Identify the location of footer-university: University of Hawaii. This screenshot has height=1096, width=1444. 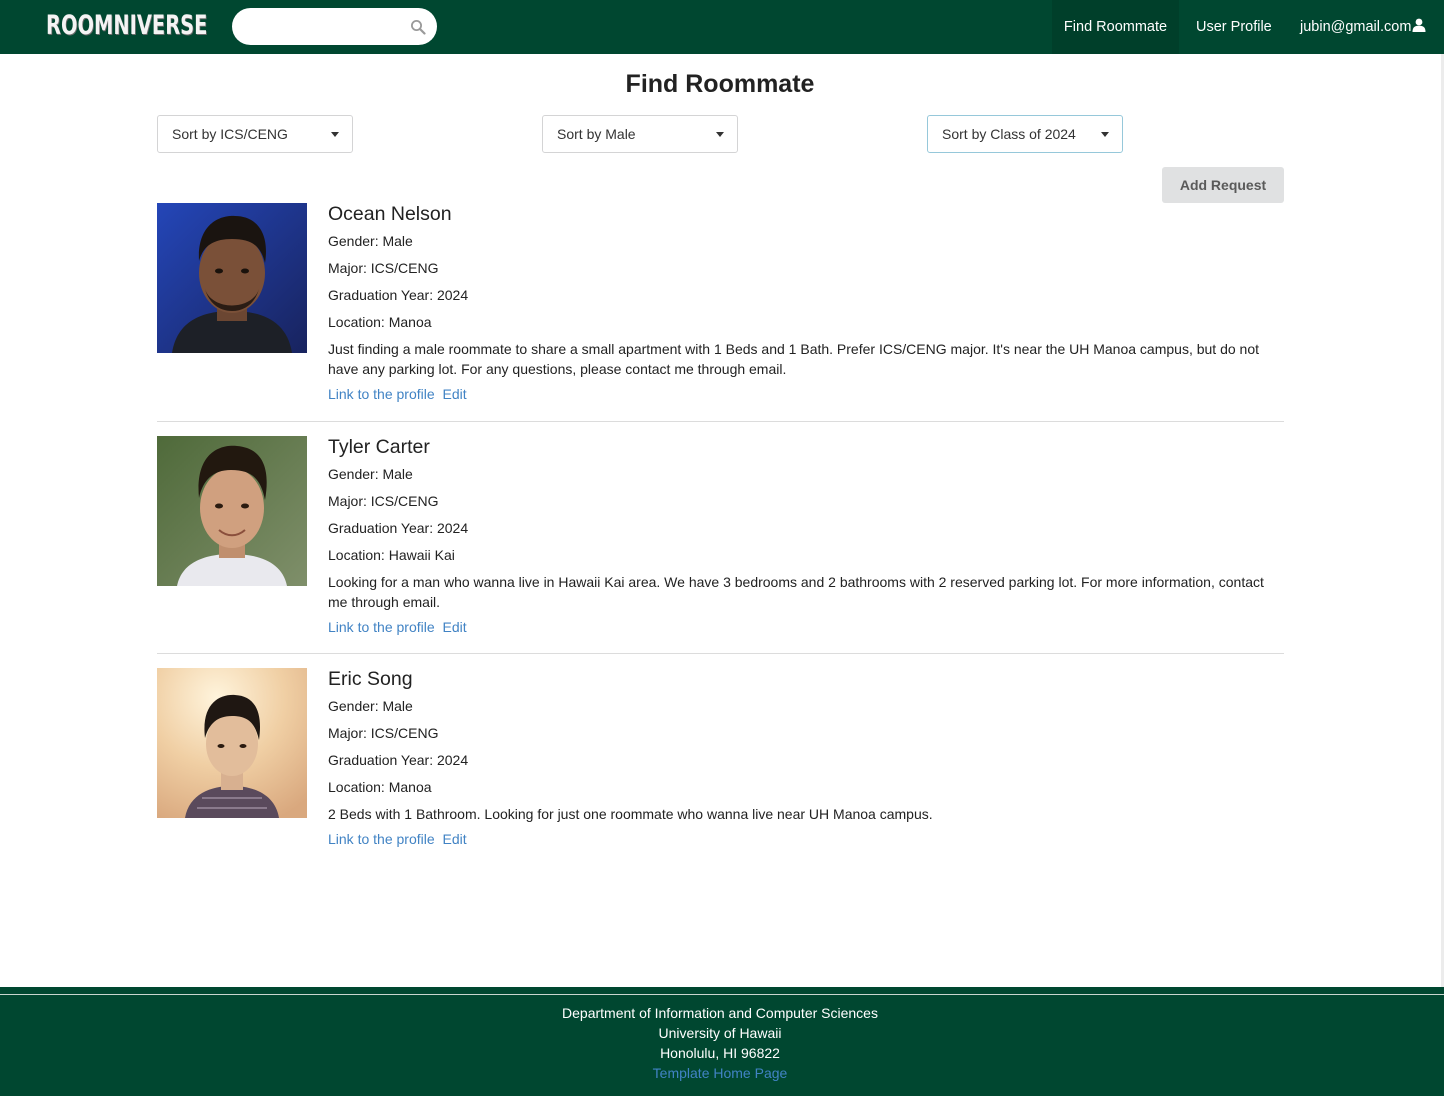
(720, 1033).